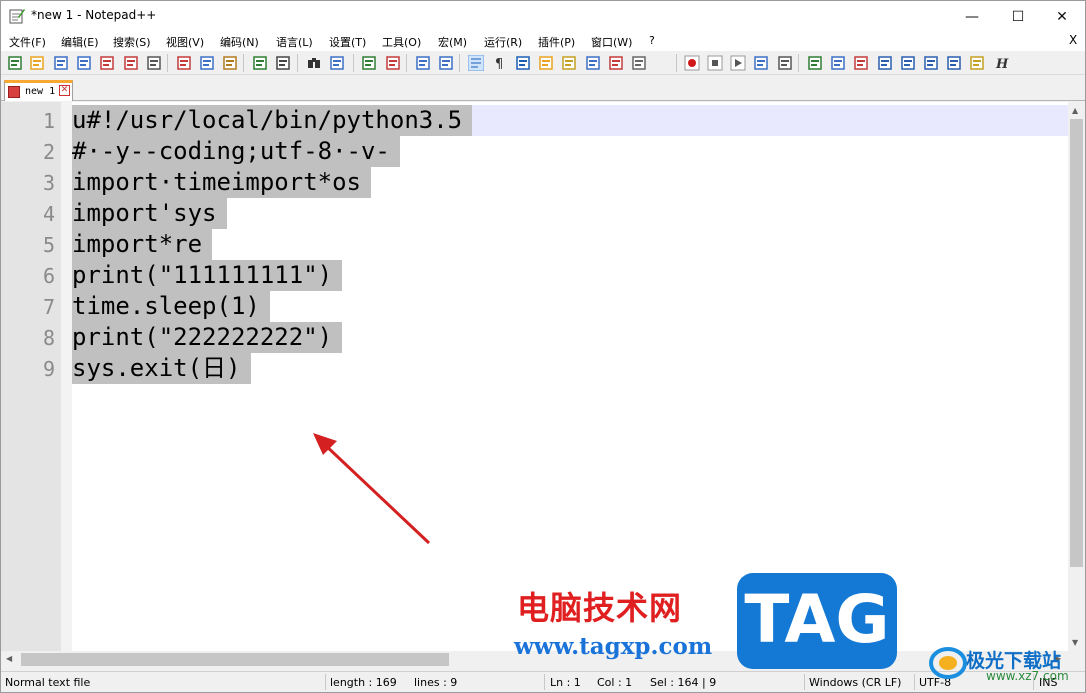 This screenshot has width=1086, height=693. What do you see at coordinates (761, 63) in the screenshot?
I see `run-macro-multiple-icon` at bounding box center [761, 63].